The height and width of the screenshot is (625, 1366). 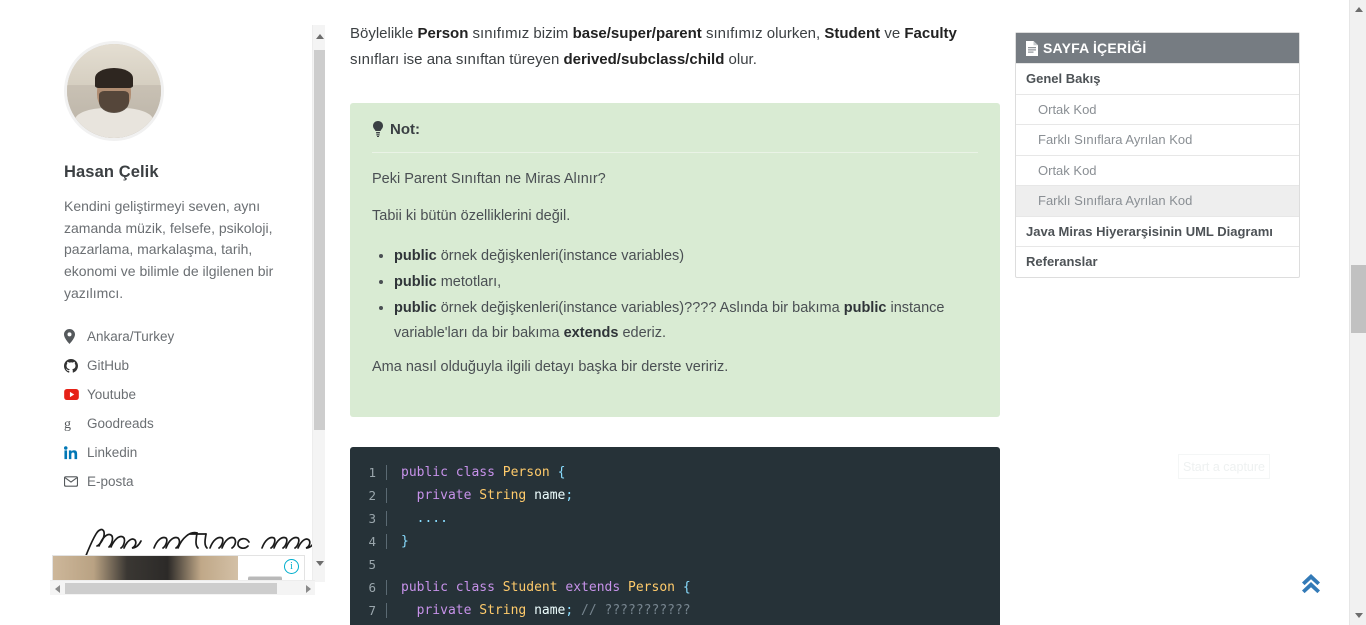 What do you see at coordinates (1224, 466) in the screenshot?
I see `start-capture-button: Start a capture` at bounding box center [1224, 466].